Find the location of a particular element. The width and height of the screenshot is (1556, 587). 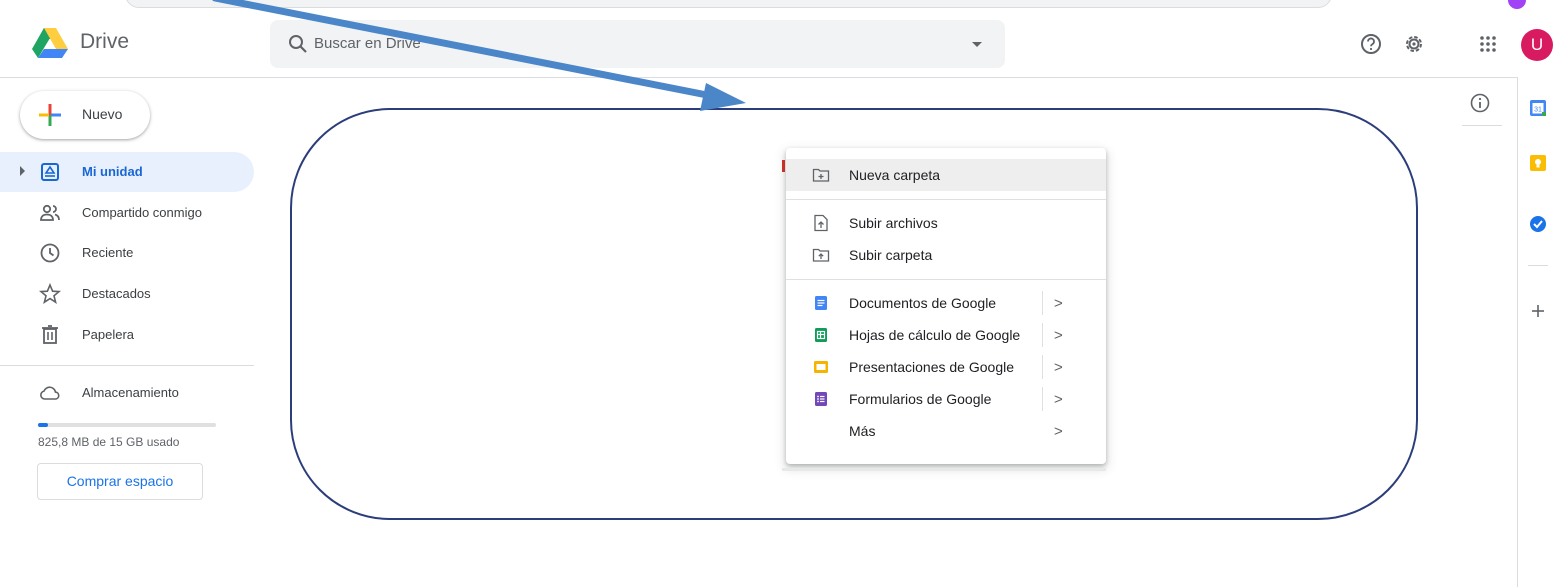

calendar-day-text: 31 is located at coordinates (1538, 110).